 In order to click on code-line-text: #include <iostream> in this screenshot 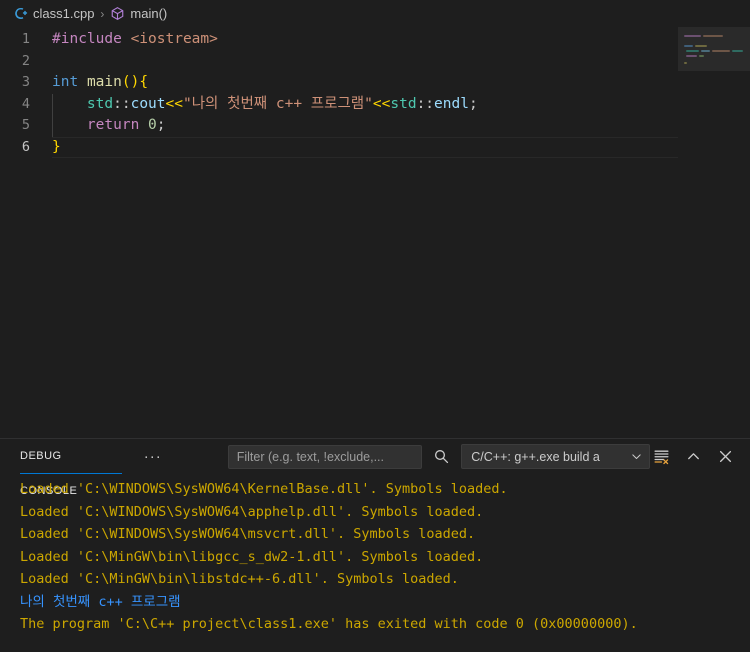, I will do `click(135, 40)`.